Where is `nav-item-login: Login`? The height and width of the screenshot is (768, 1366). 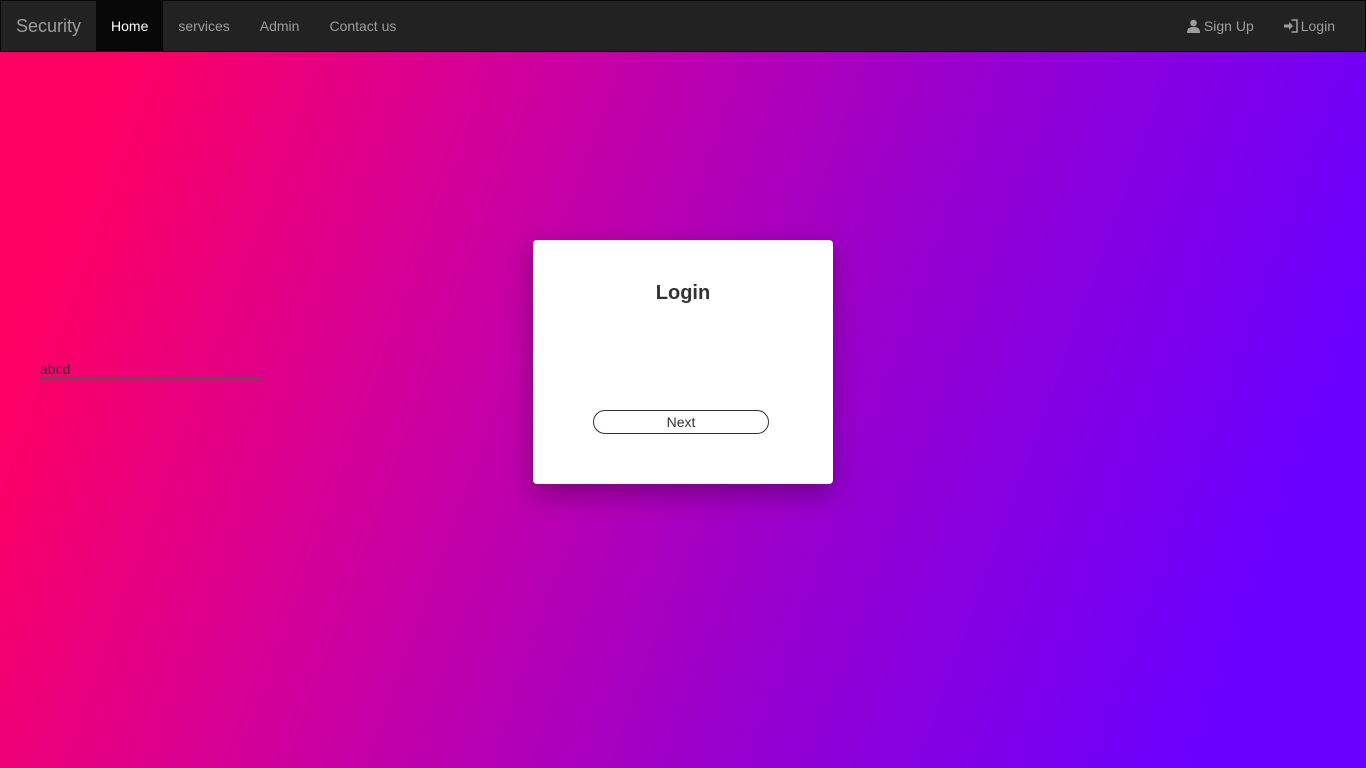 nav-item-login: Login is located at coordinates (1309, 26).